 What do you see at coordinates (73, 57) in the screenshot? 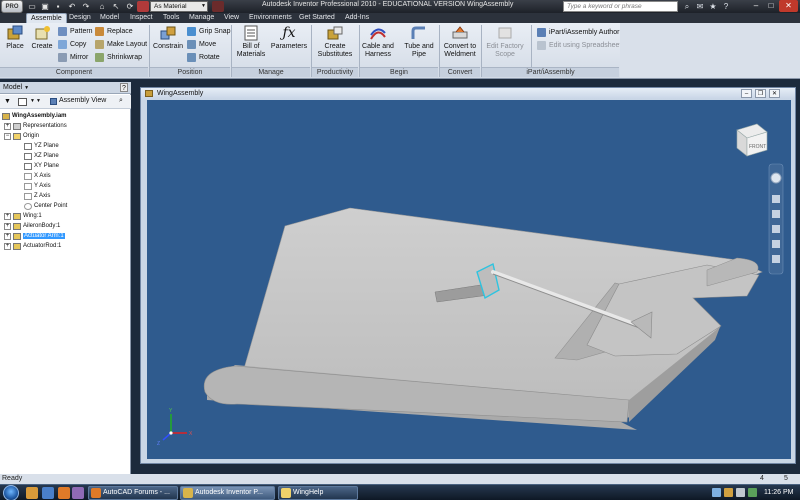
I see `mirror-button: Mirror` at bounding box center [73, 57].